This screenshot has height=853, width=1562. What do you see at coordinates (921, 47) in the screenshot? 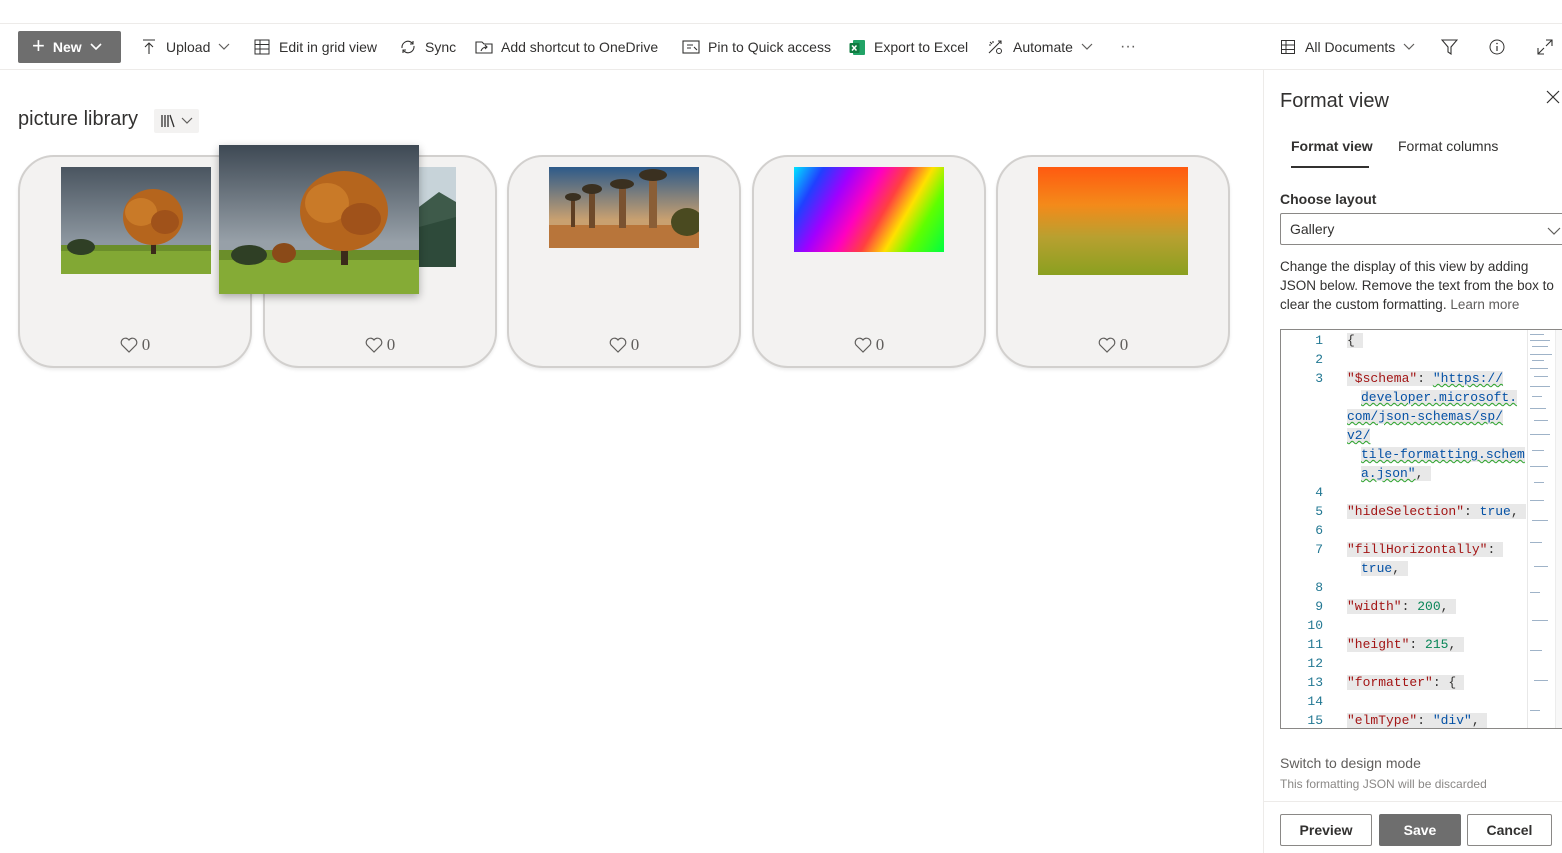
I see `export-label: Export to Excel` at bounding box center [921, 47].